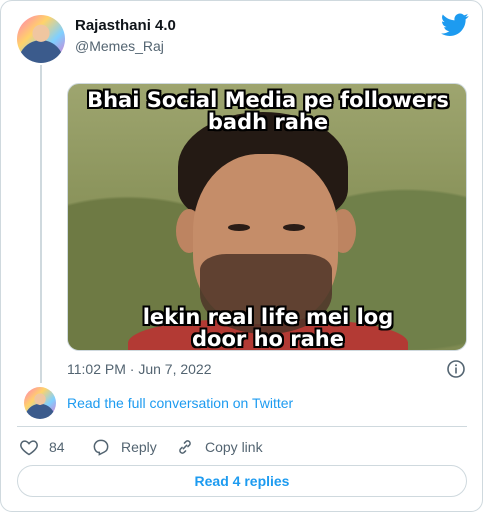 This screenshot has height=512, width=483. Describe the element at coordinates (29, 448) in the screenshot. I see `heart-icon` at that location.